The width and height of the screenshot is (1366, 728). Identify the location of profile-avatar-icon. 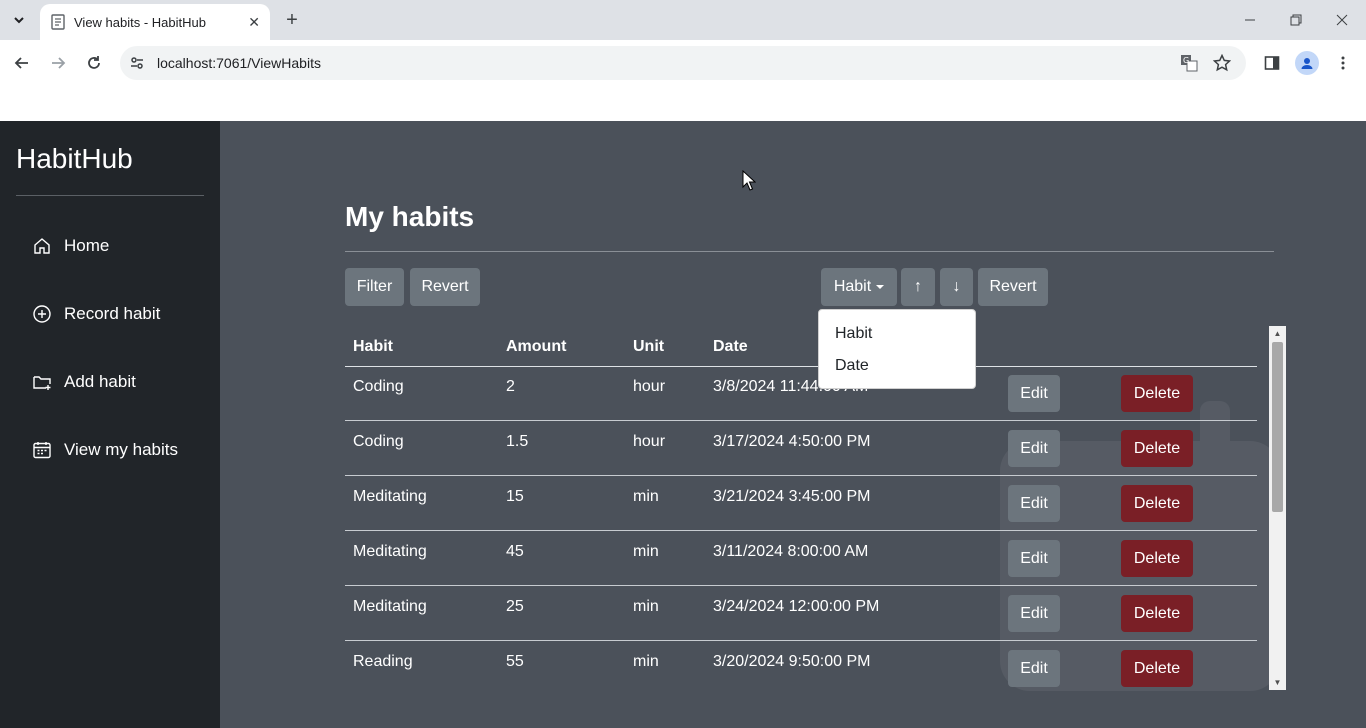
(1307, 63).